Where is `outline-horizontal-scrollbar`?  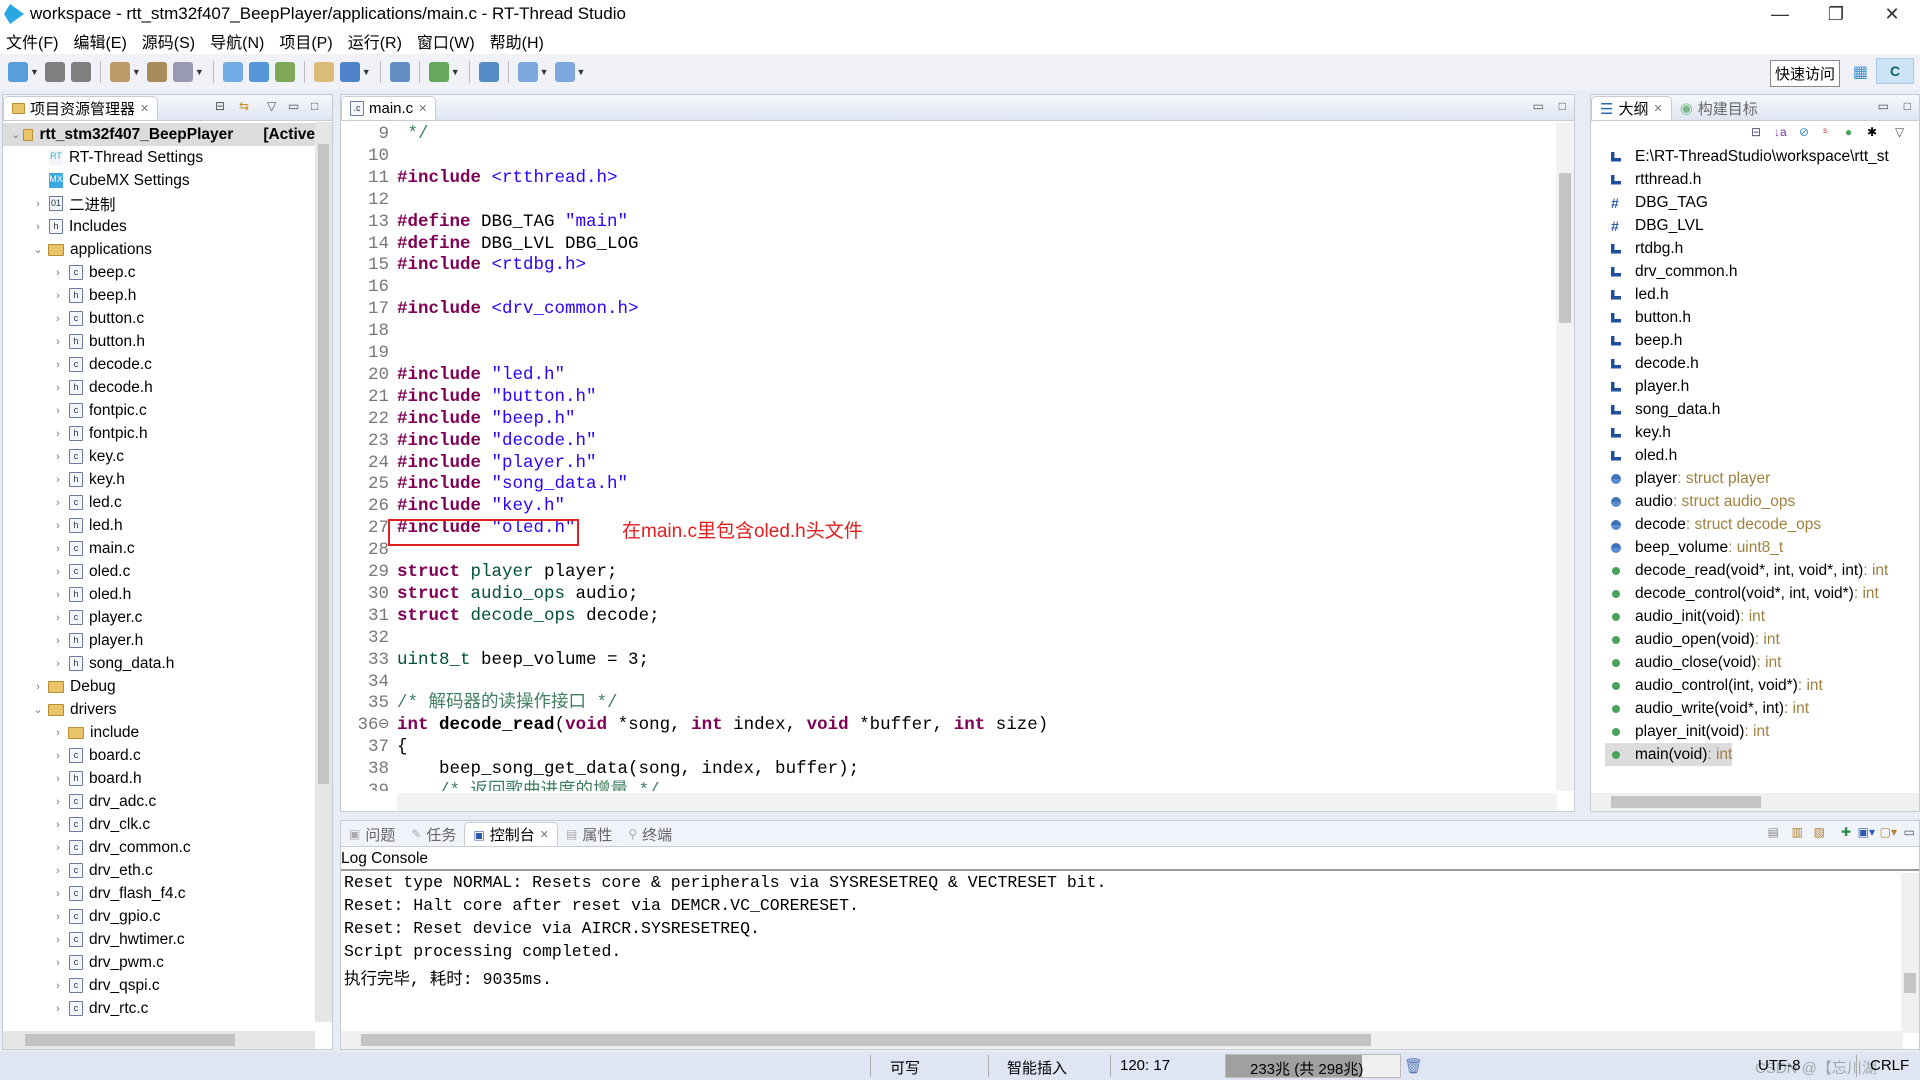
outline-horizontal-scrollbar is located at coordinates (1755, 802).